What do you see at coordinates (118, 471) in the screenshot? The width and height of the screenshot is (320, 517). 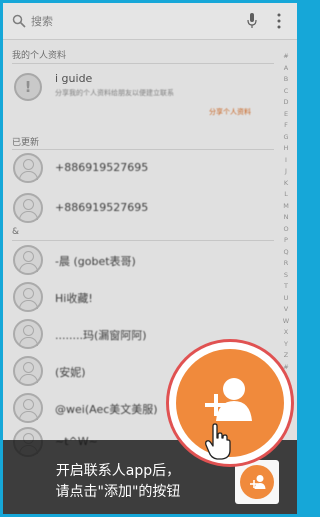 I see `tip-text-line1: 开启联系人app后，` at bounding box center [118, 471].